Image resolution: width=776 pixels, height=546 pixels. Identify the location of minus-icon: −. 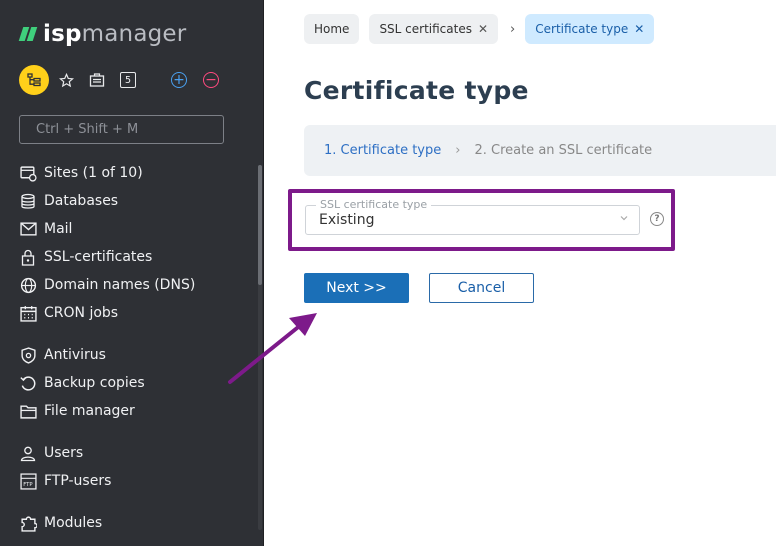
(211, 80).